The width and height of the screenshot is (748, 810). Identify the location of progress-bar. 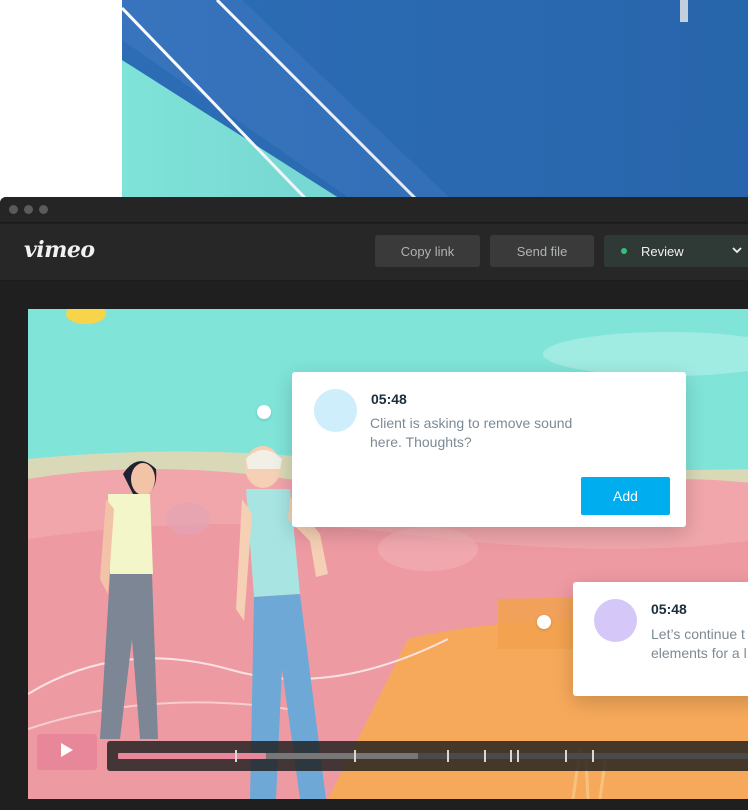
(427, 756).